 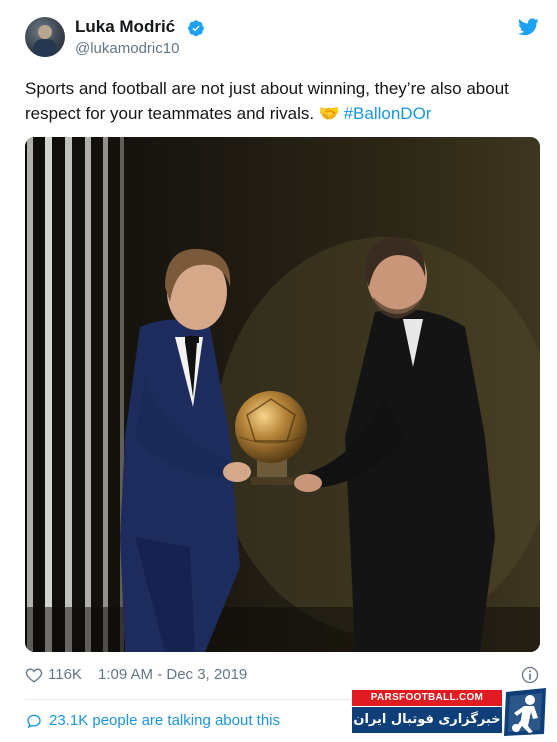 What do you see at coordinates (172, 674) in the screenshot?
I see `tweet-timestamp: 1:09 AM - Dec 3, 2019` at bounding box center [172, 674].